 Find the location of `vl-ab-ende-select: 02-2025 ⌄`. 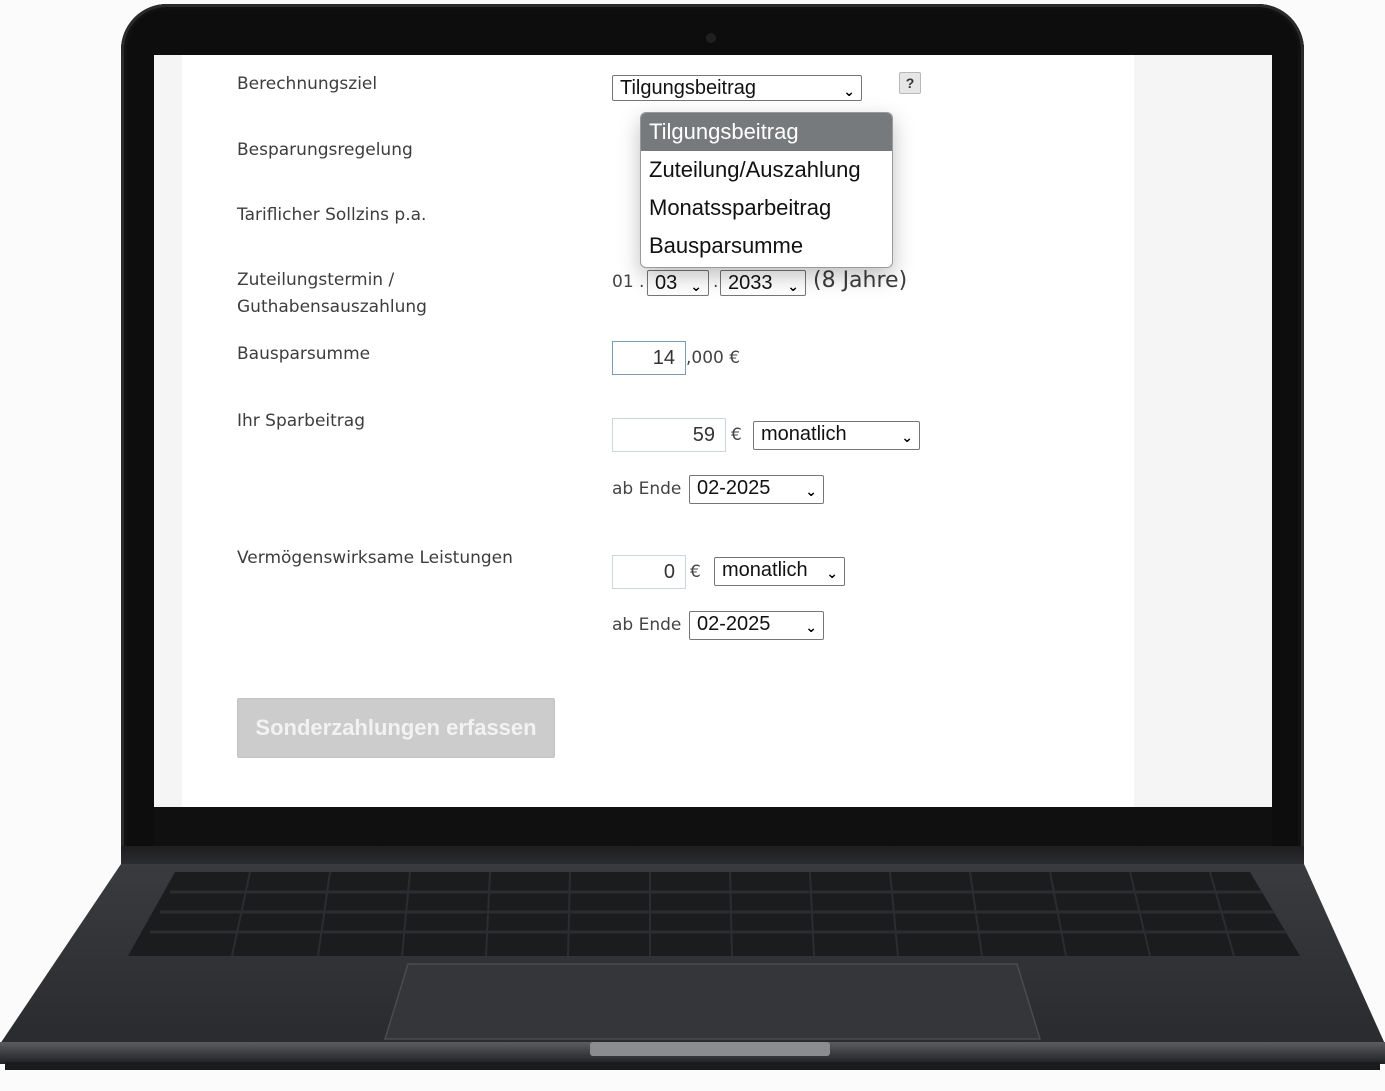

vl-ab-ende-select: 02-2025 ⌄ is located at coordinates (756, 625).